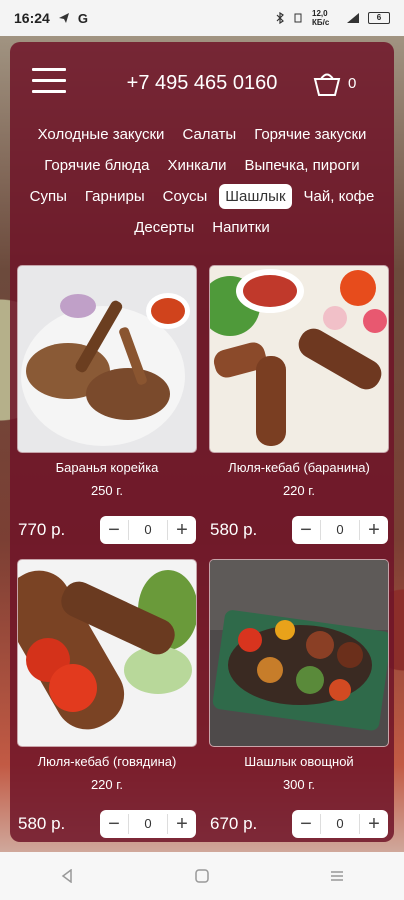 This screenshot has height=900, width=404. What do you see at coordinates (352, 83) in the screenshot?
I see `cart-count: 0` at bounding box center [352, 83].